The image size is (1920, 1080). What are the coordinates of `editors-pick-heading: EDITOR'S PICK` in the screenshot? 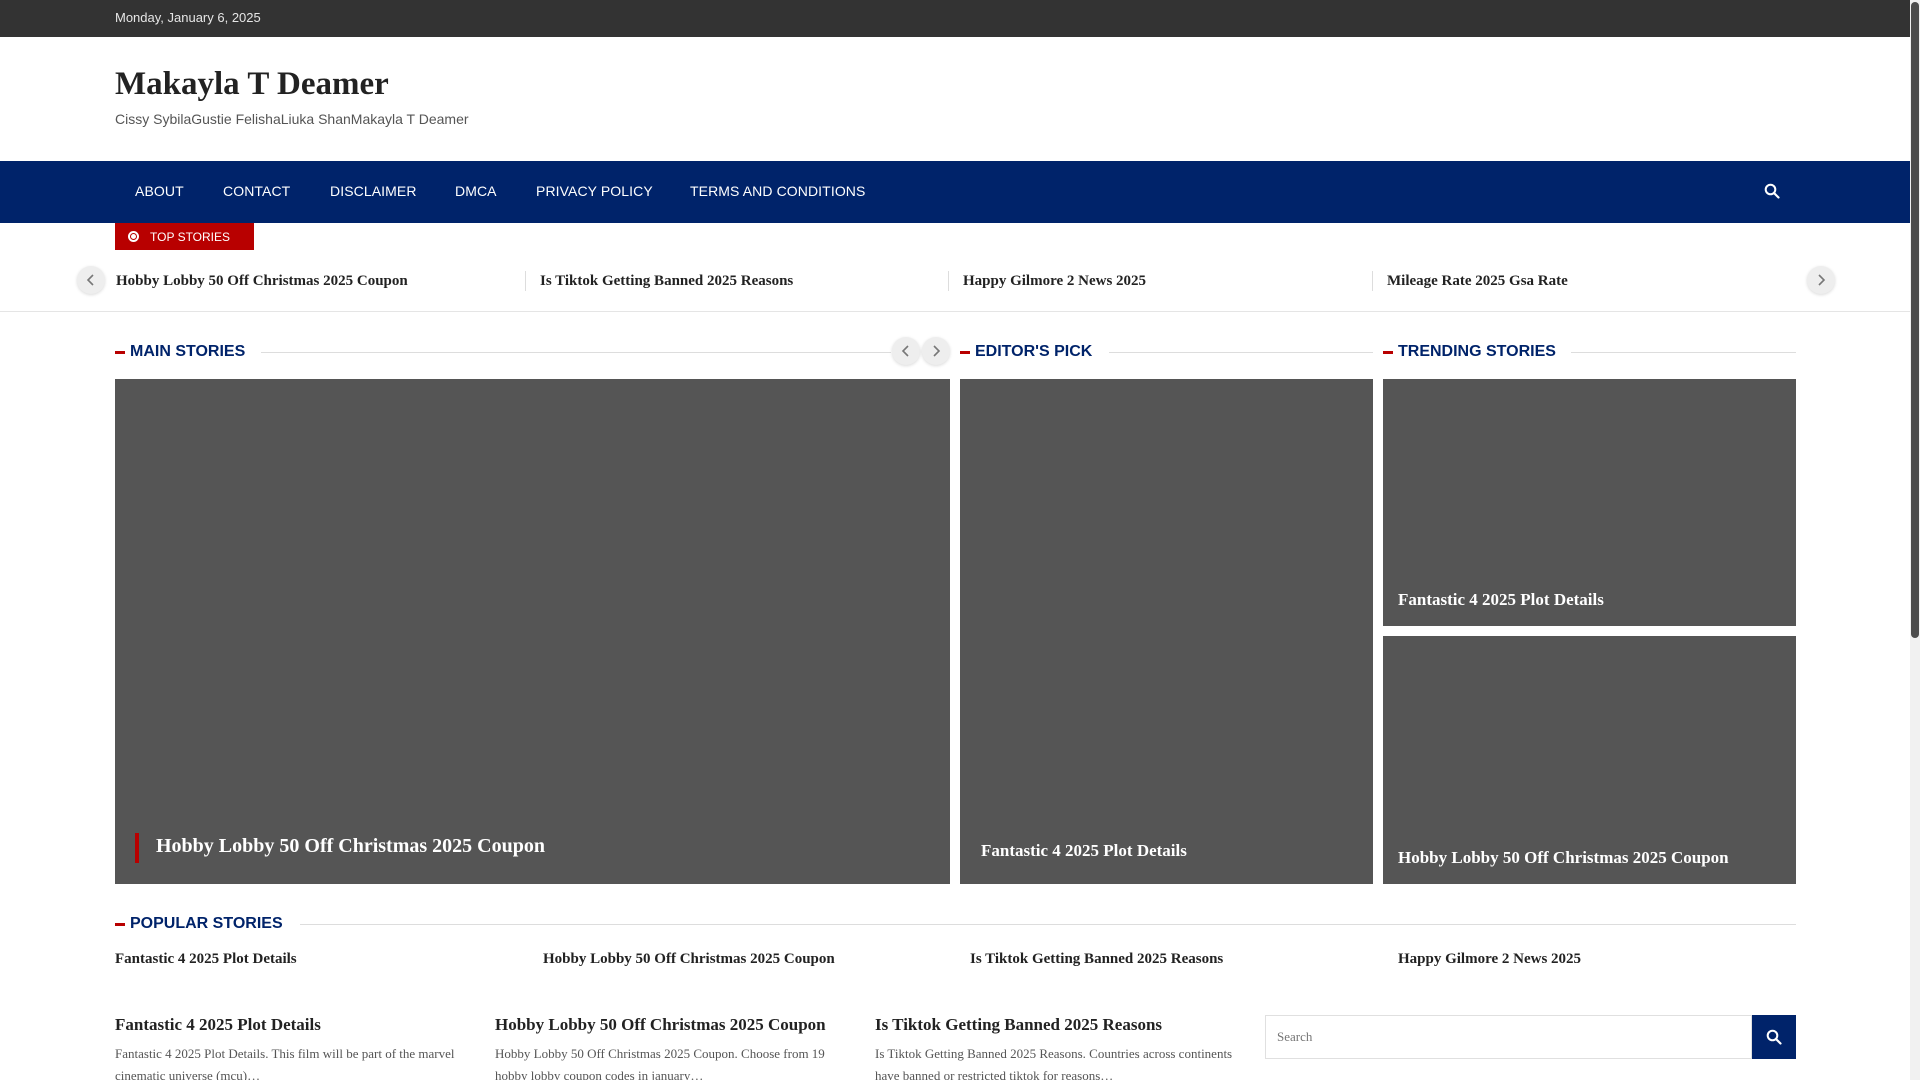 It's located at (1166, 353).